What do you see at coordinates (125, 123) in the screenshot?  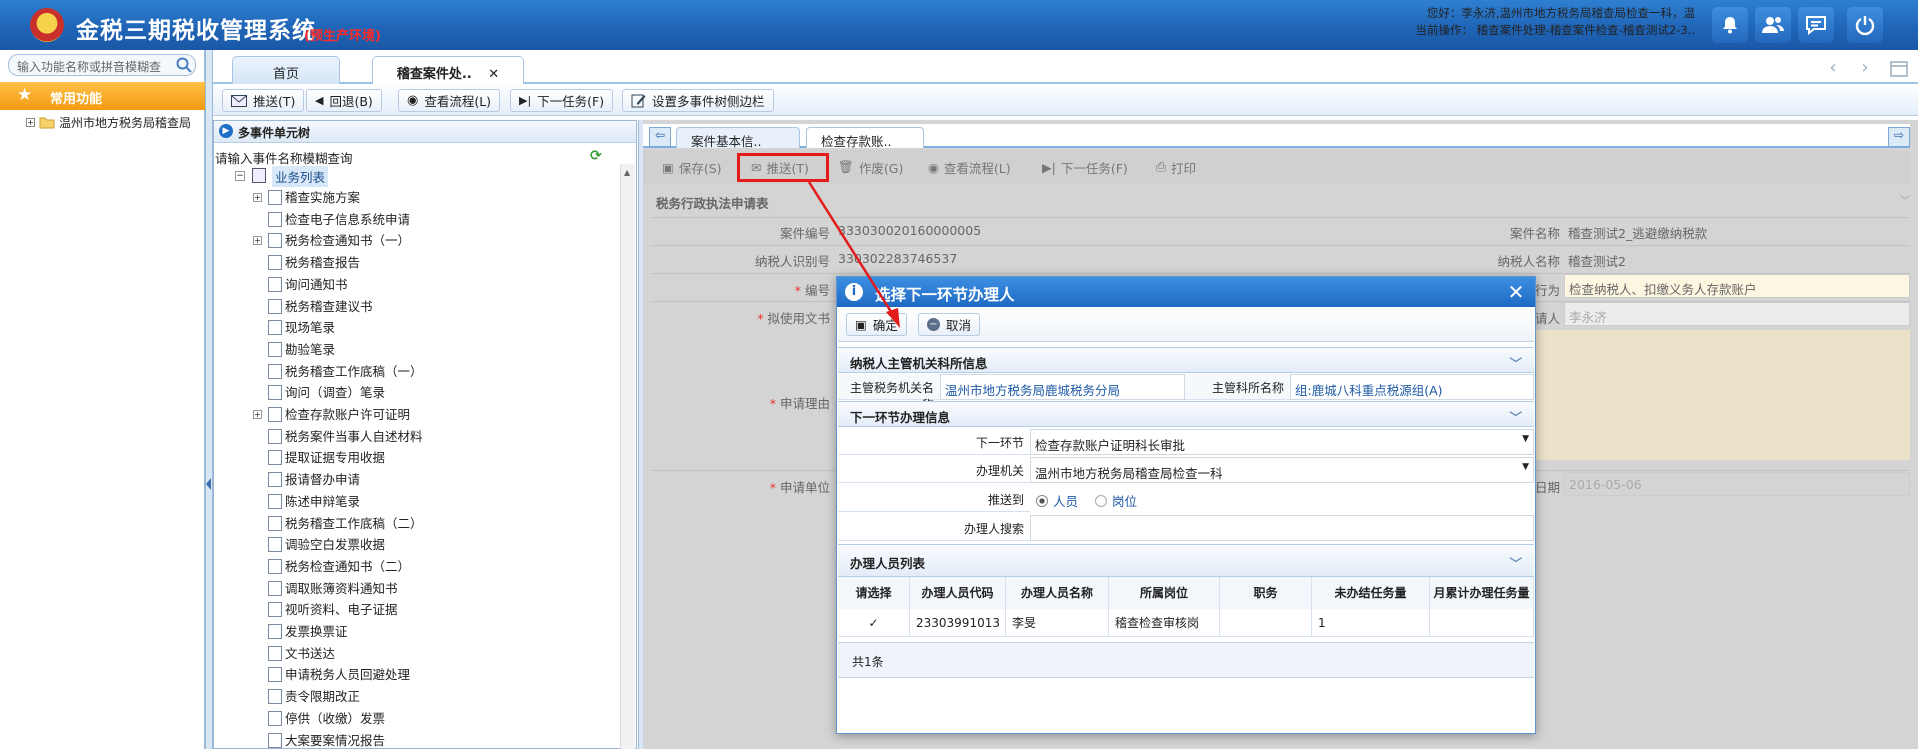 I see `org-tree-root-label: 温州市地方税务局稽查局` at bounding box center [125, 123].